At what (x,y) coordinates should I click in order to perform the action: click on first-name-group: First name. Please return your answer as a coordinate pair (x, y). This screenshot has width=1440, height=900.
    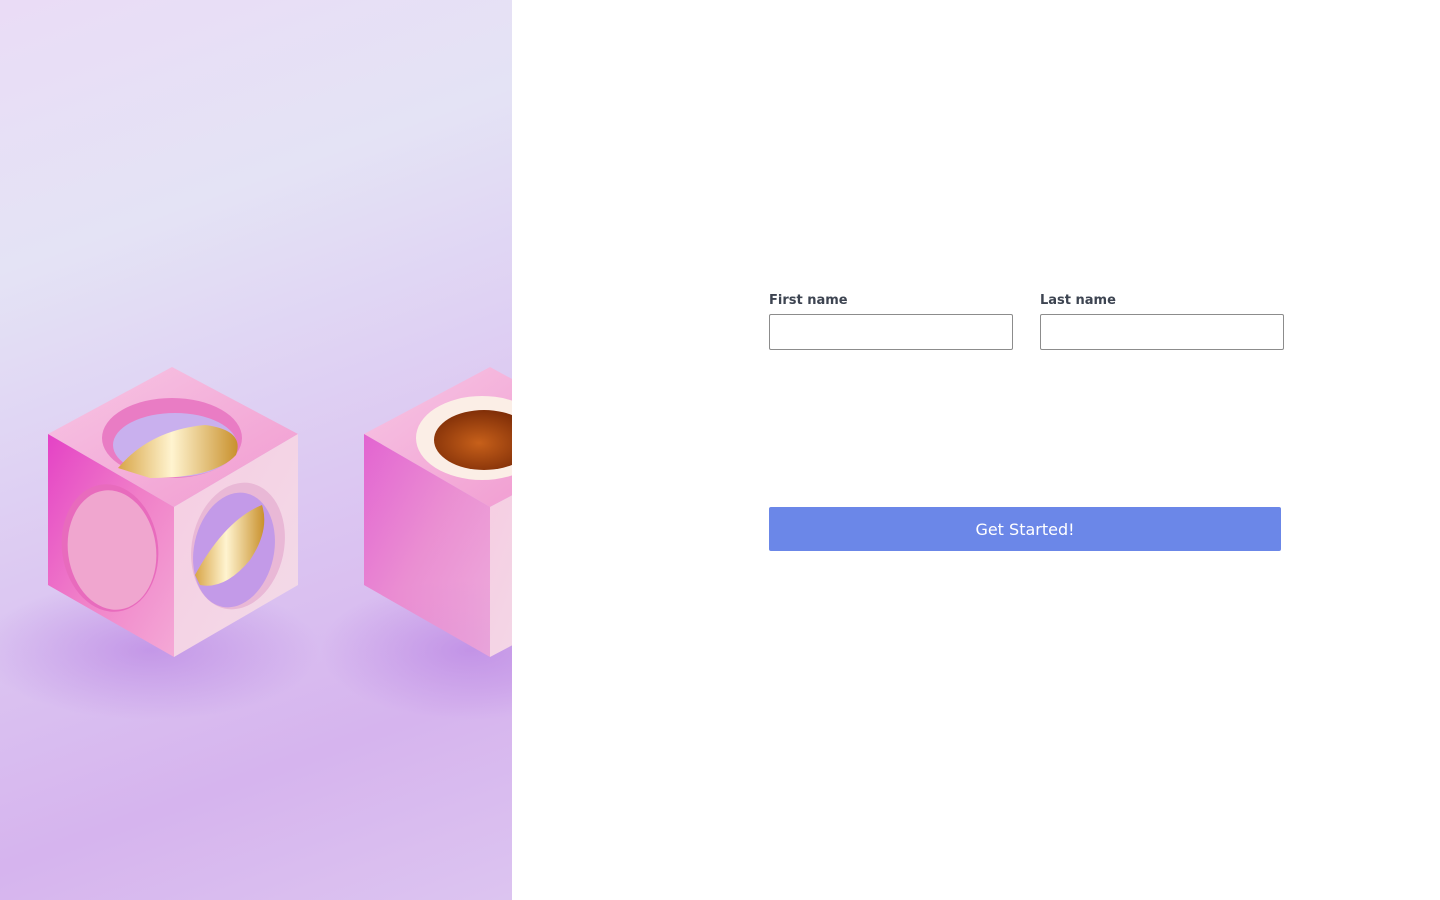
    Looking at the image, I should click on (891, 321).